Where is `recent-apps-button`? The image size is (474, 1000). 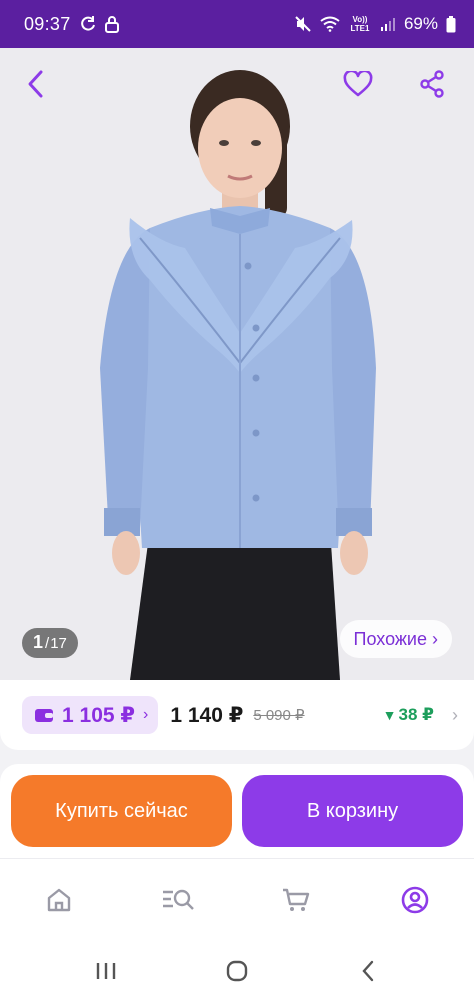
recent-apps-button is located at coordinates (106, 971).